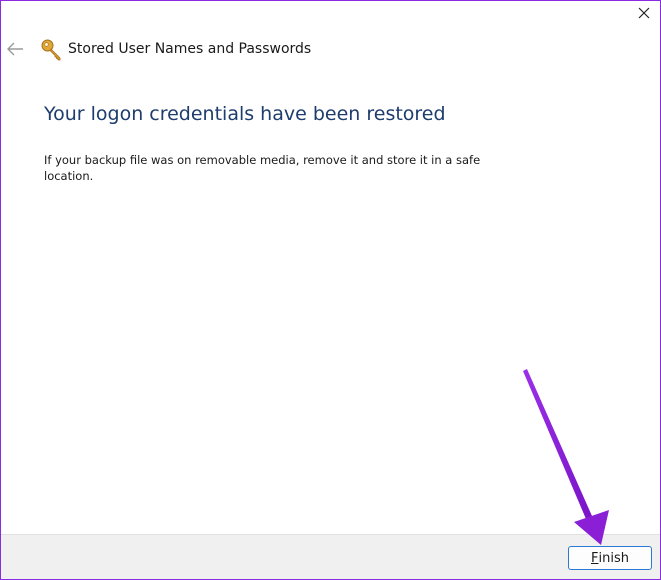  I want to click on finish-button: Finish, so click(610, 558).